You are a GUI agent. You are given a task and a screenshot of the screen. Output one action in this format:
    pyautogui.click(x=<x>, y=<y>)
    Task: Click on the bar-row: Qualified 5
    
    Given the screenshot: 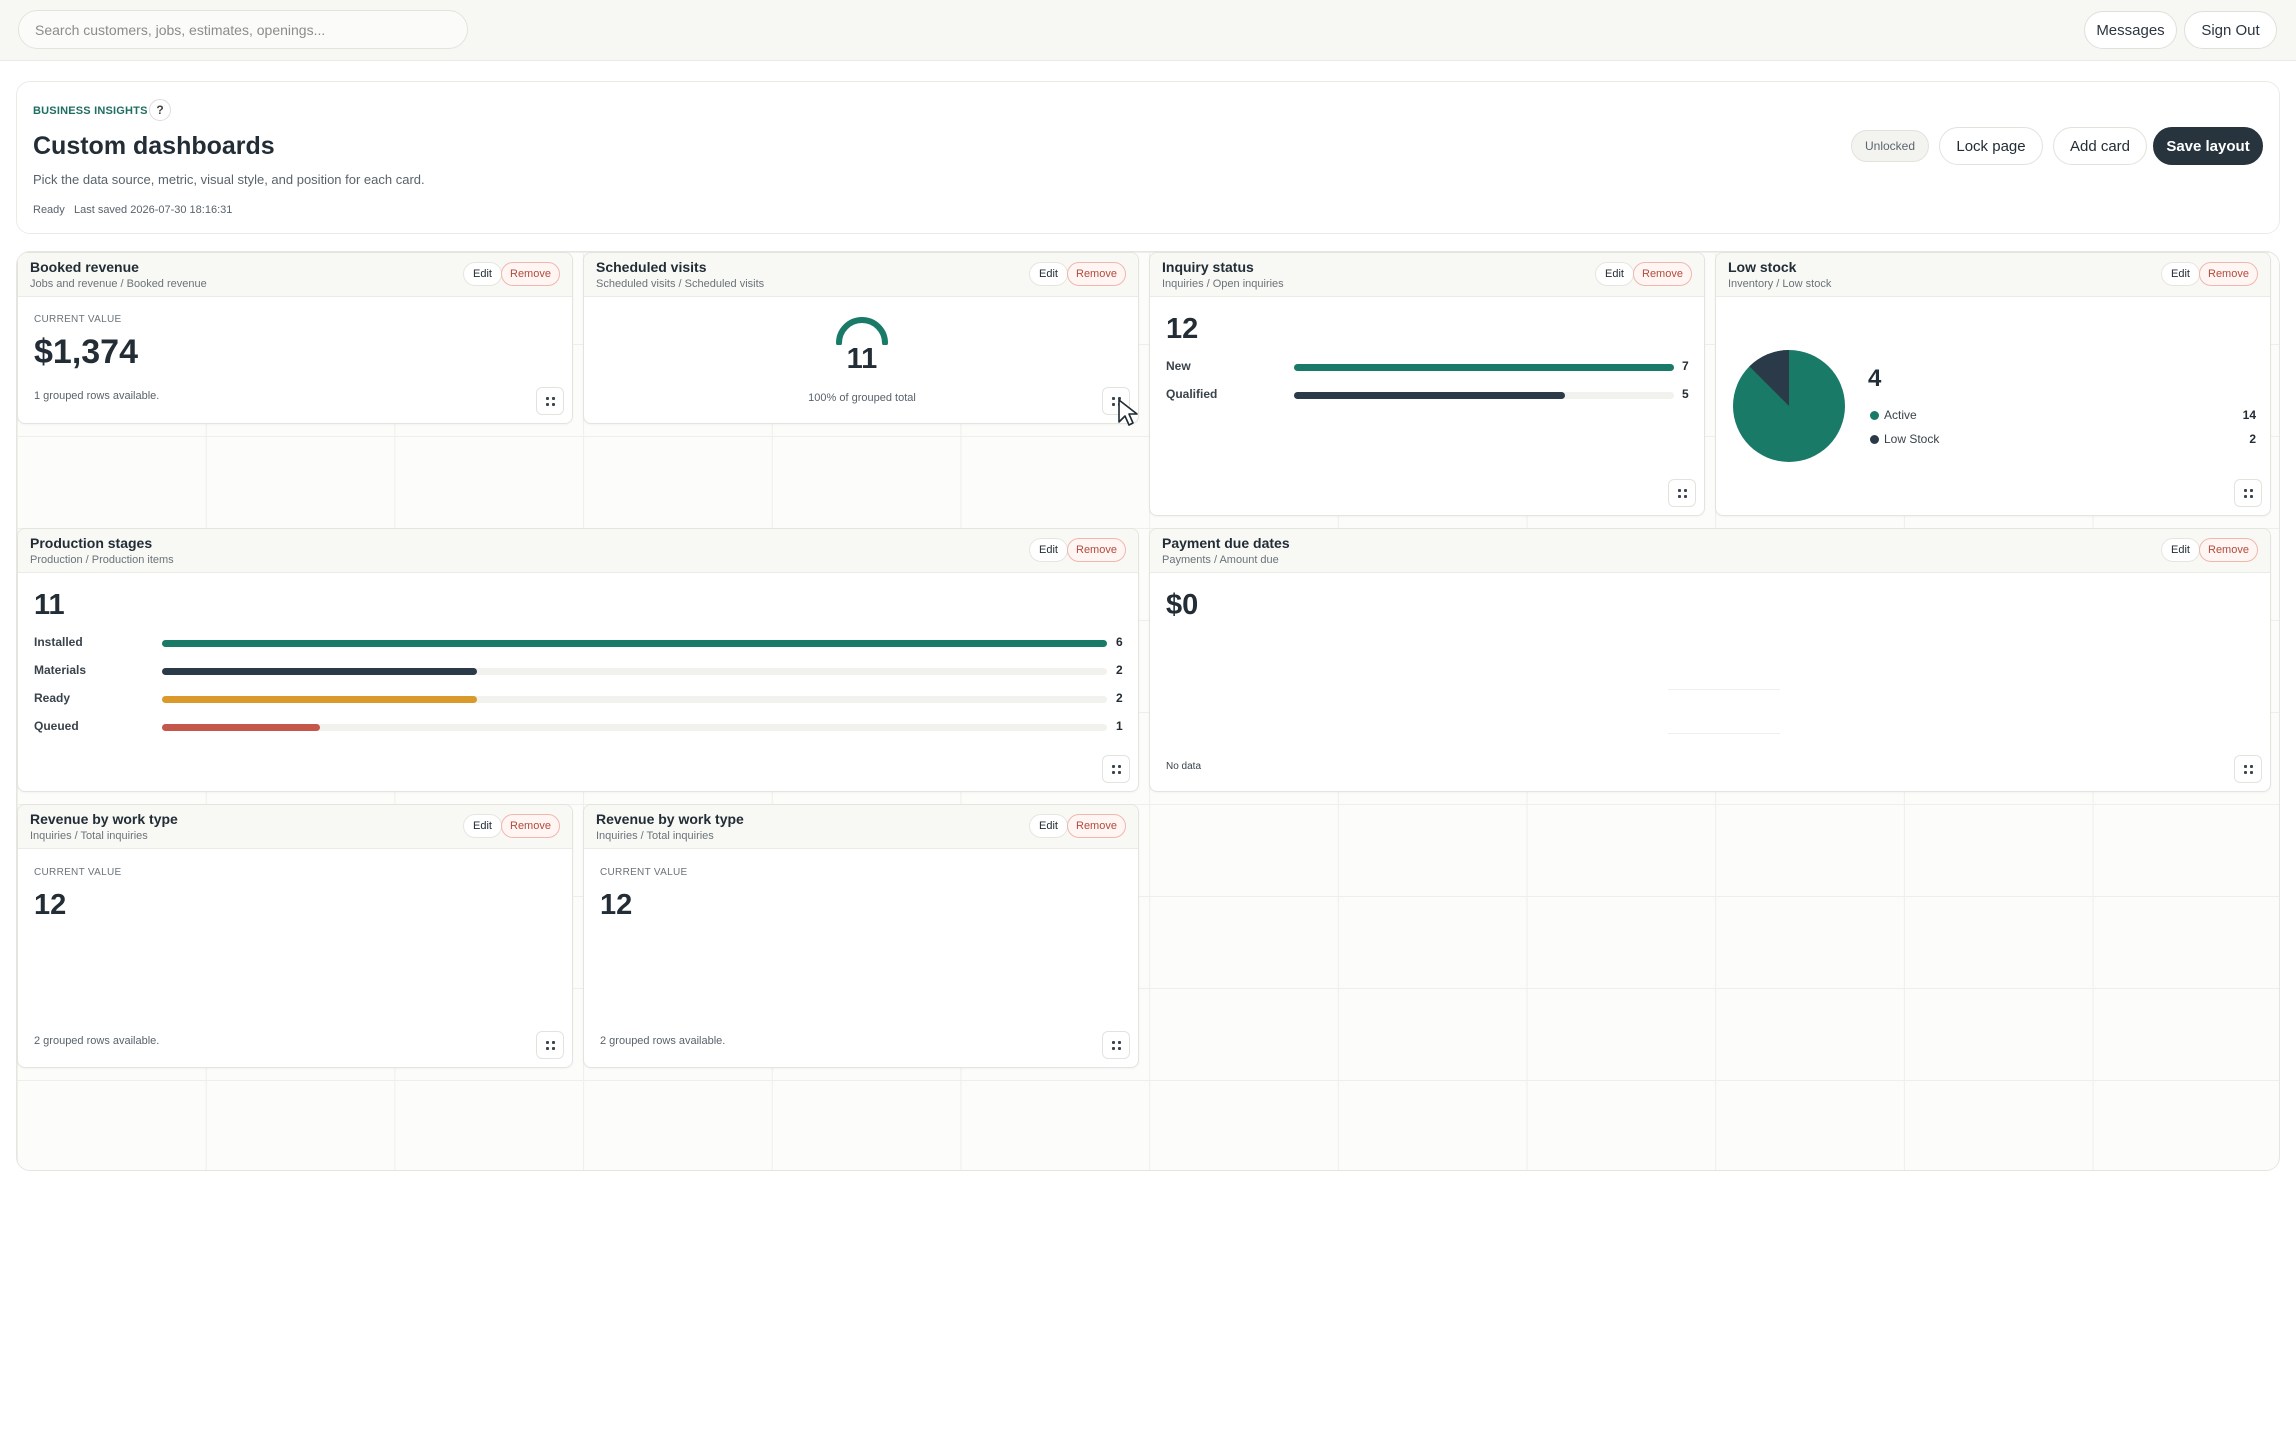 What is the action you would take?
    pyautogui.click(x=1429, y=395)
    